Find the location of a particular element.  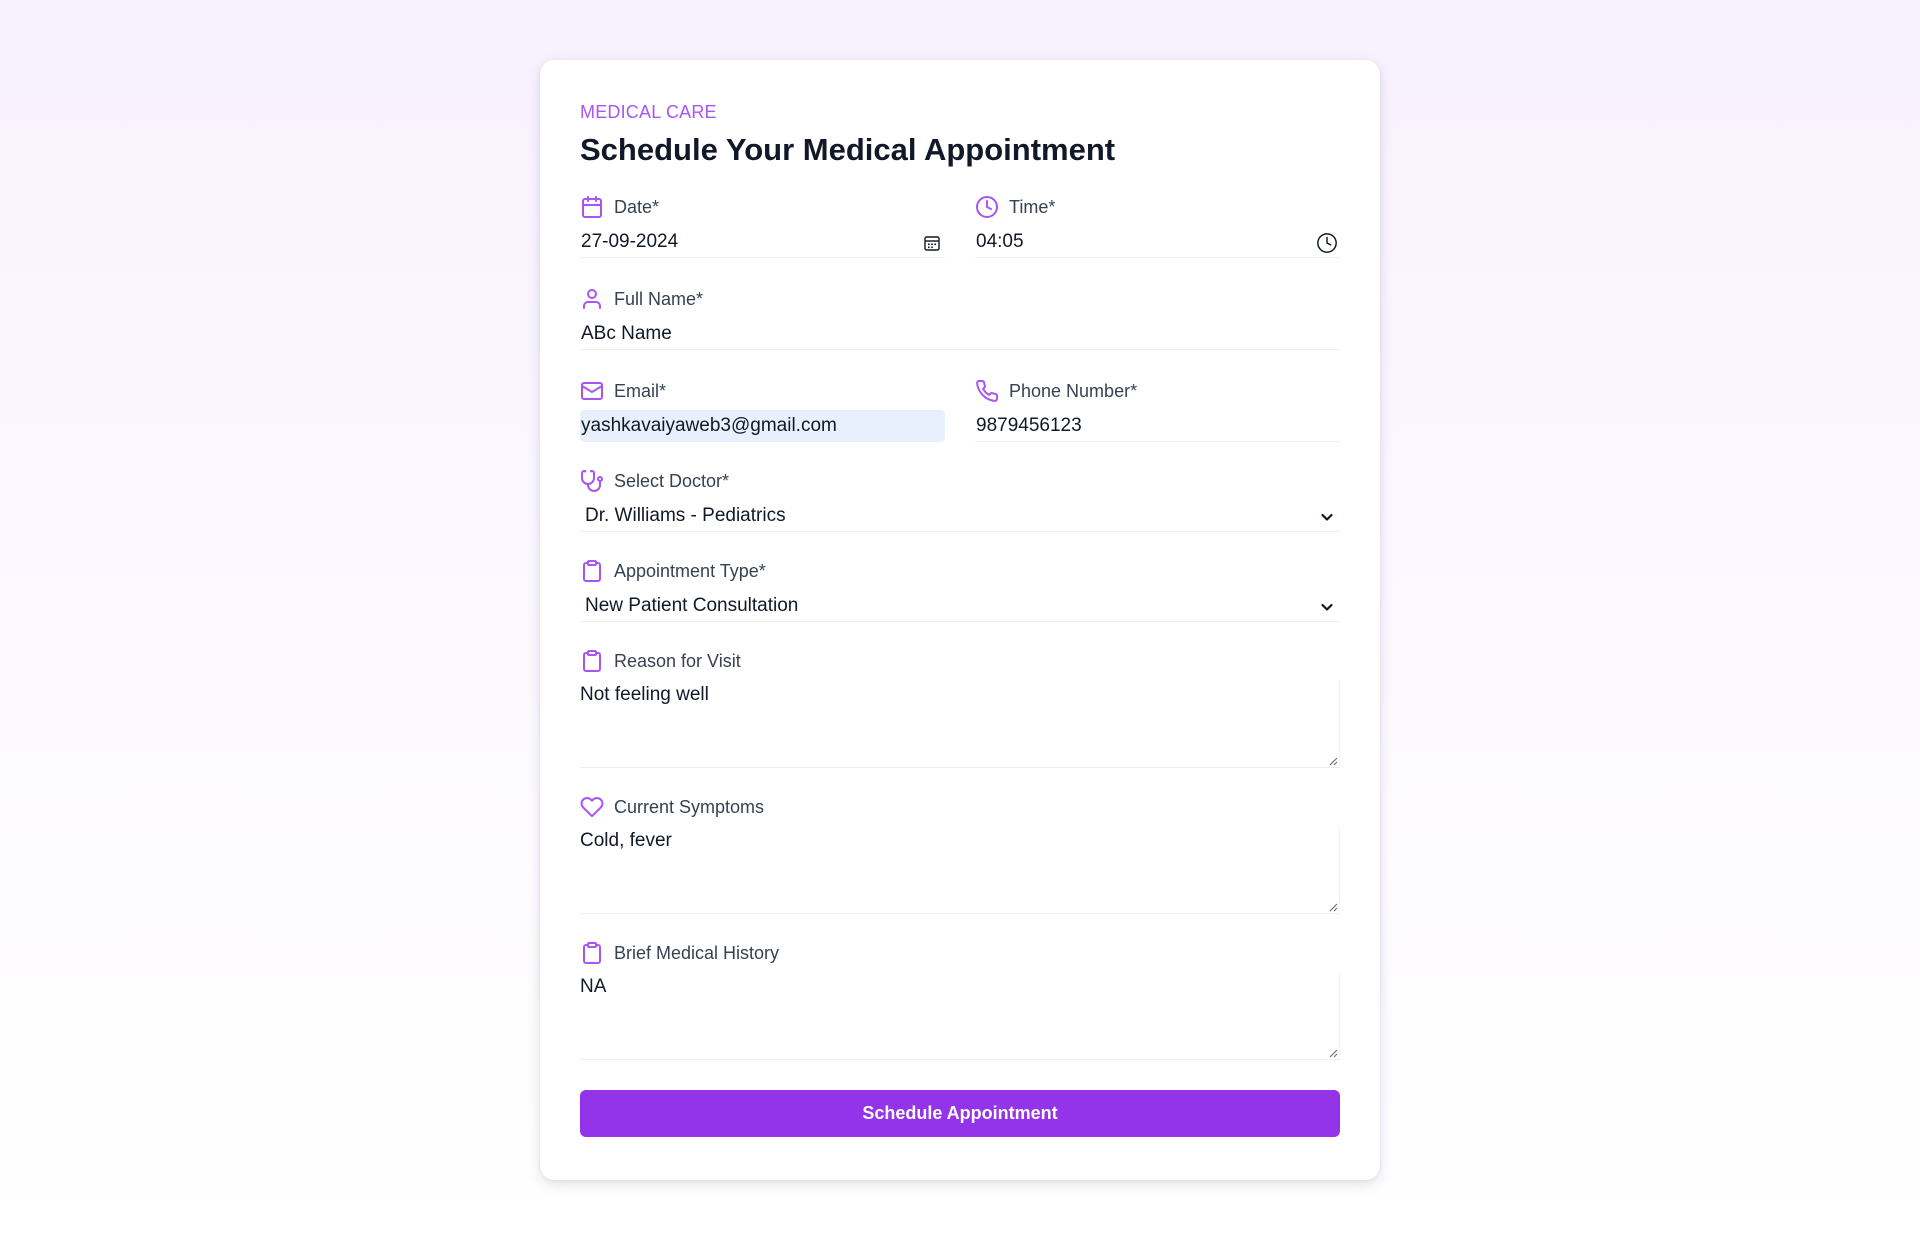

doctor-label: Select Doctor* is located at coordinates (672, 480).